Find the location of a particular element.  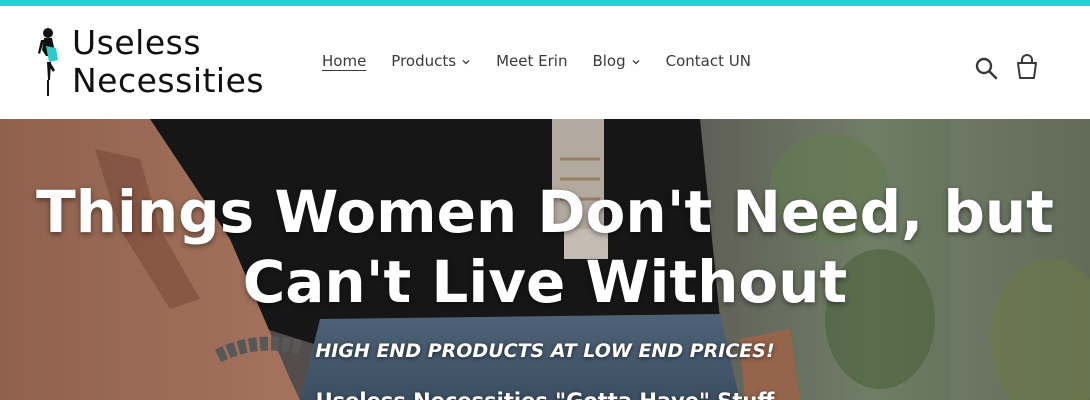

brand-wordmark: Useless Necessities is located at coordinates (168, 62).